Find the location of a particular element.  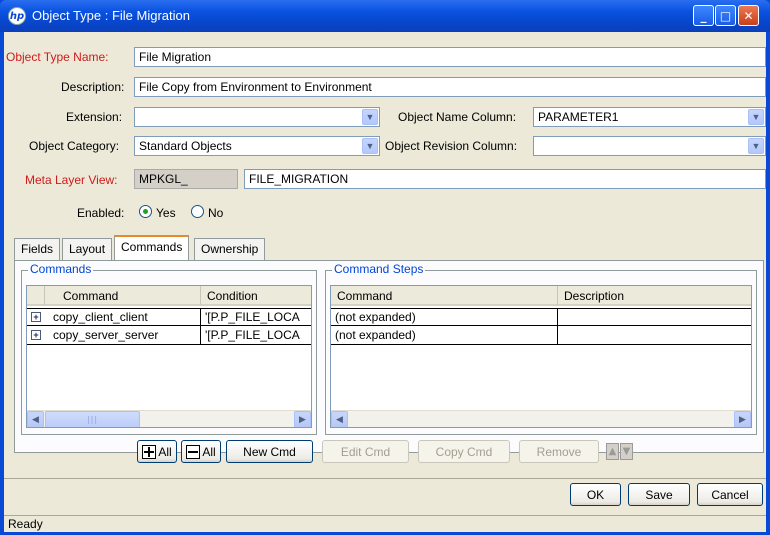

copy-cmd-button: Copy Cmd is located at coordinates (464, 451).